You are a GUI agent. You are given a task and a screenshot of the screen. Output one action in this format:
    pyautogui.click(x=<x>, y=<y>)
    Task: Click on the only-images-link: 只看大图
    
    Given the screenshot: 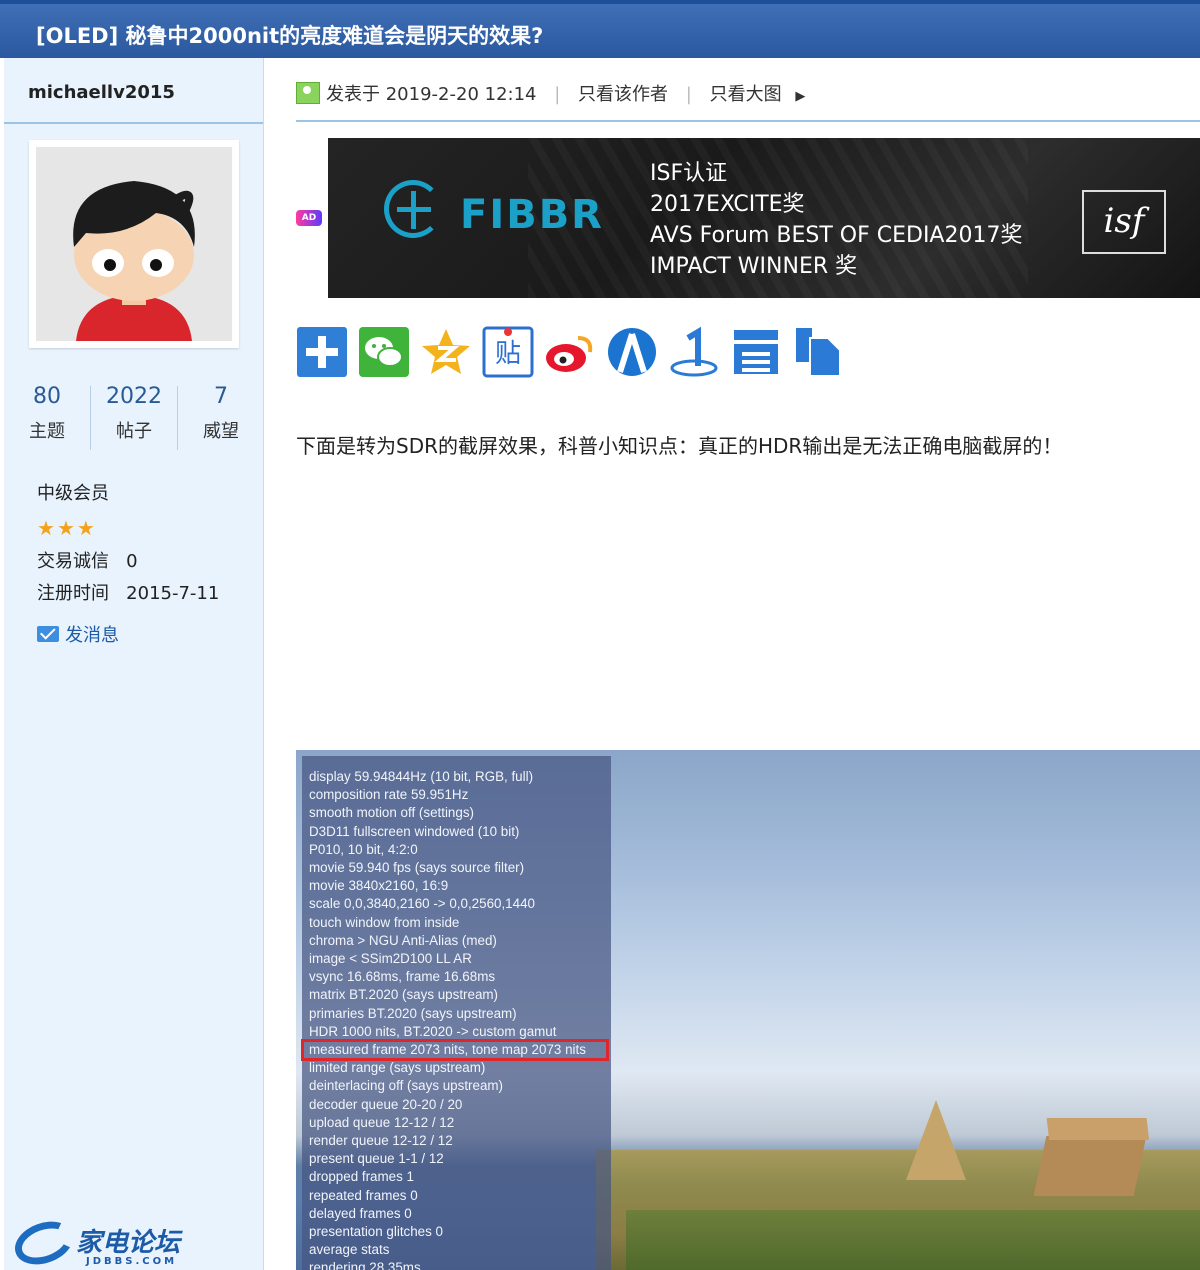 What is the action you would take?
    pyautogui.click(x=746, y=94)
    